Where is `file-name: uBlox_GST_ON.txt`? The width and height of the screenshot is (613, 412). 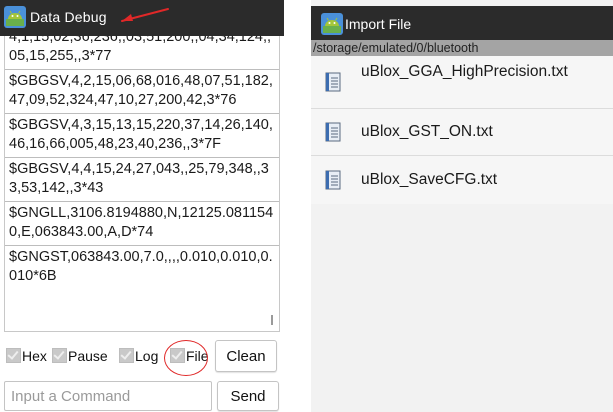
file-name: uBlox_GST_ON.txt is located at coordinates (427, 131).